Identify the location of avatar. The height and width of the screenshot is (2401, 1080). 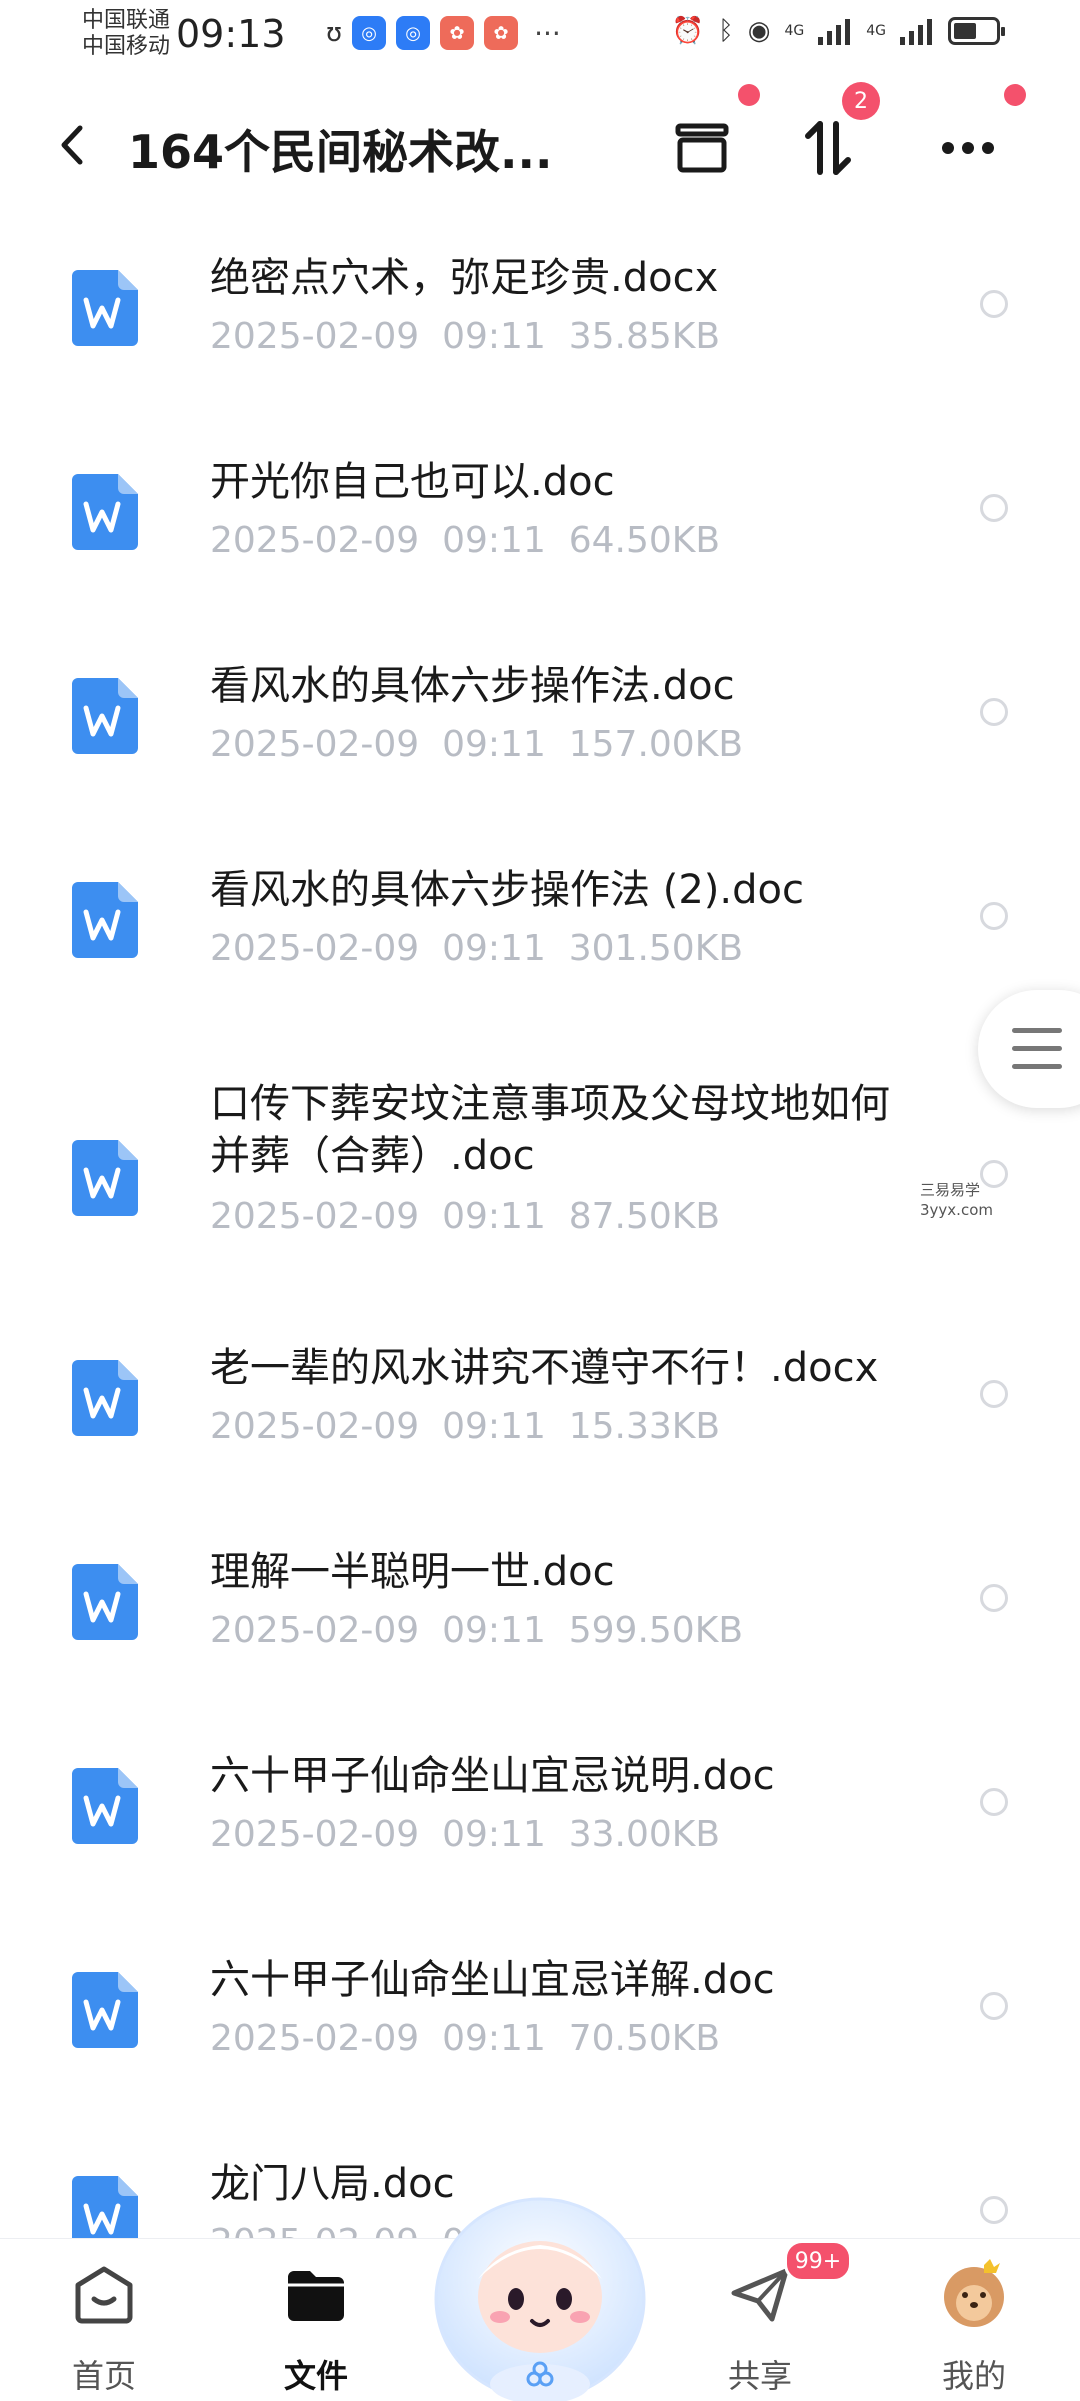
(974, 2293).